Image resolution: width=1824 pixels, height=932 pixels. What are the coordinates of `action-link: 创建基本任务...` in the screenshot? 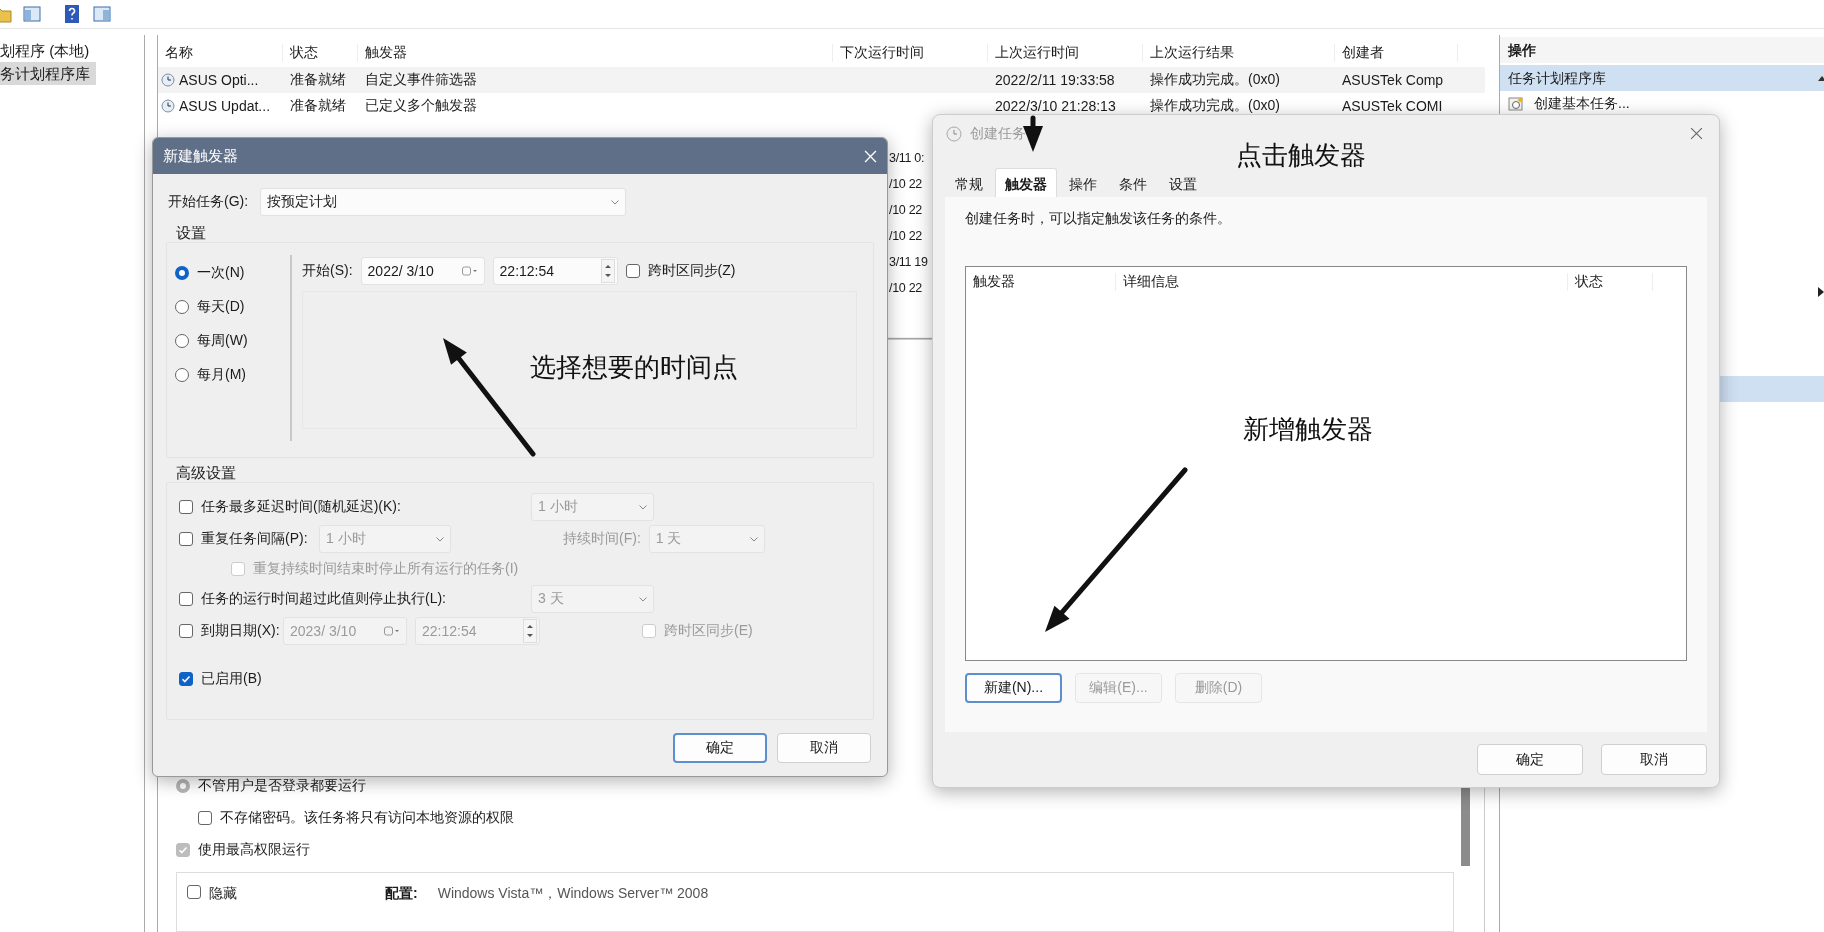 It's located at (1582, 104).